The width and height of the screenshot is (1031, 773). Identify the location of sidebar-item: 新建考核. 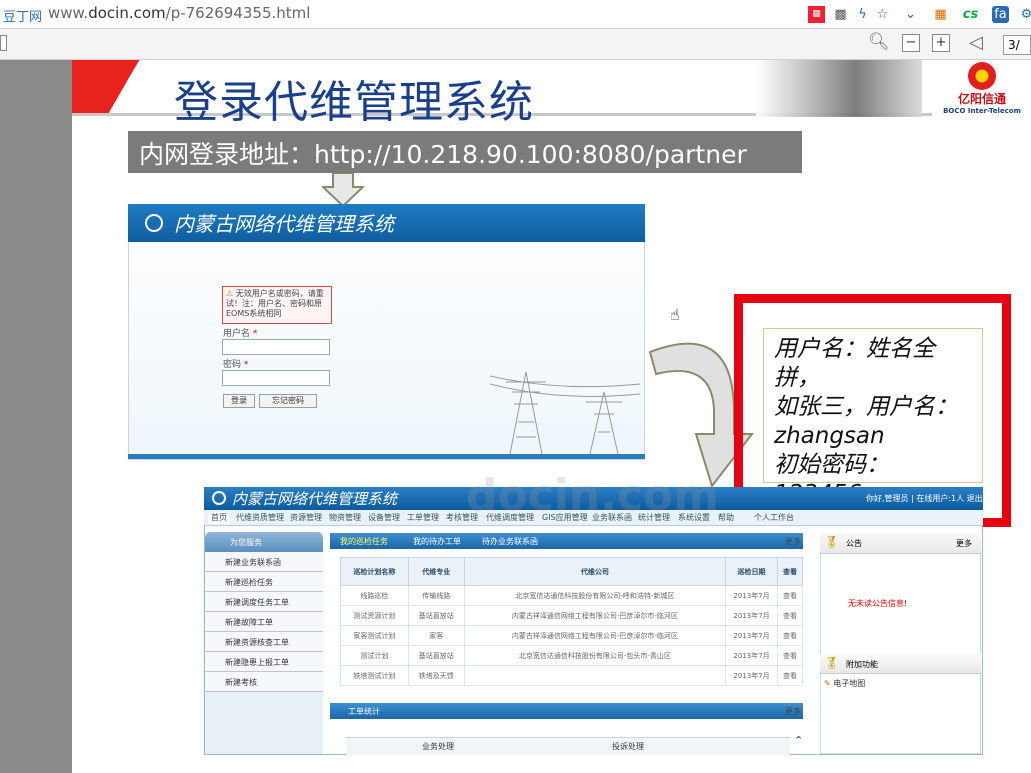
(264, 682).